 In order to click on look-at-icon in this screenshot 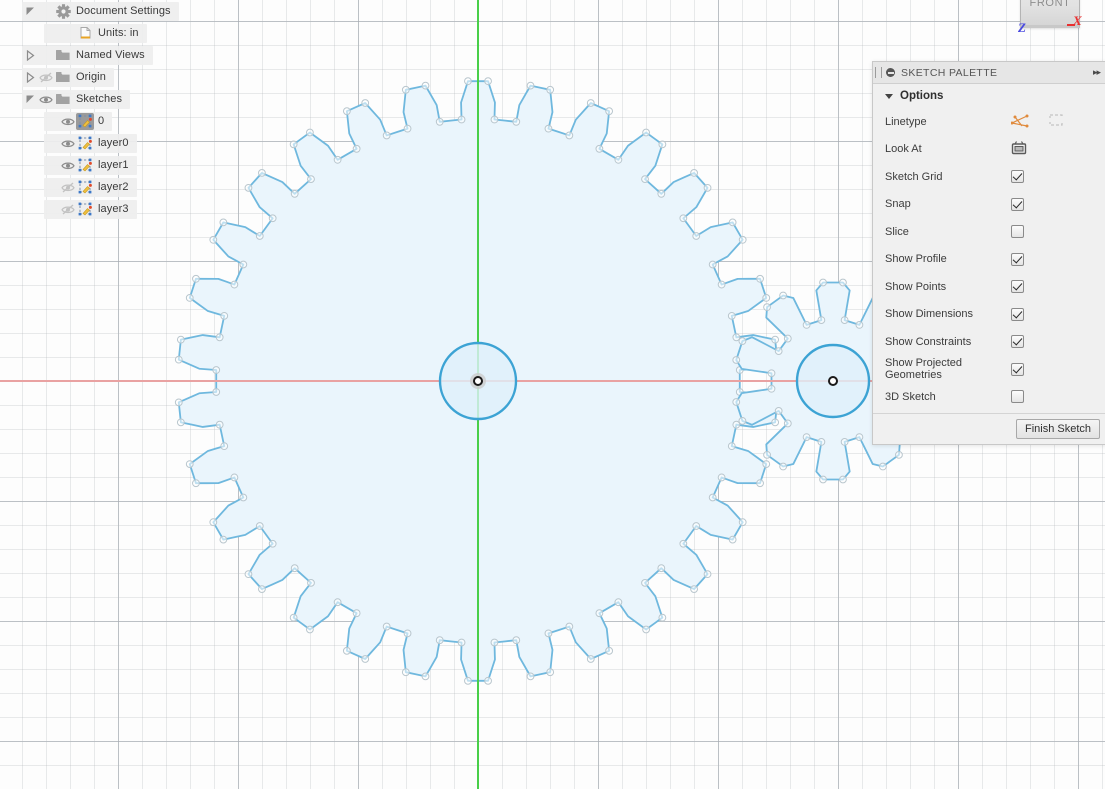, I will do `click(1019, 149)`.